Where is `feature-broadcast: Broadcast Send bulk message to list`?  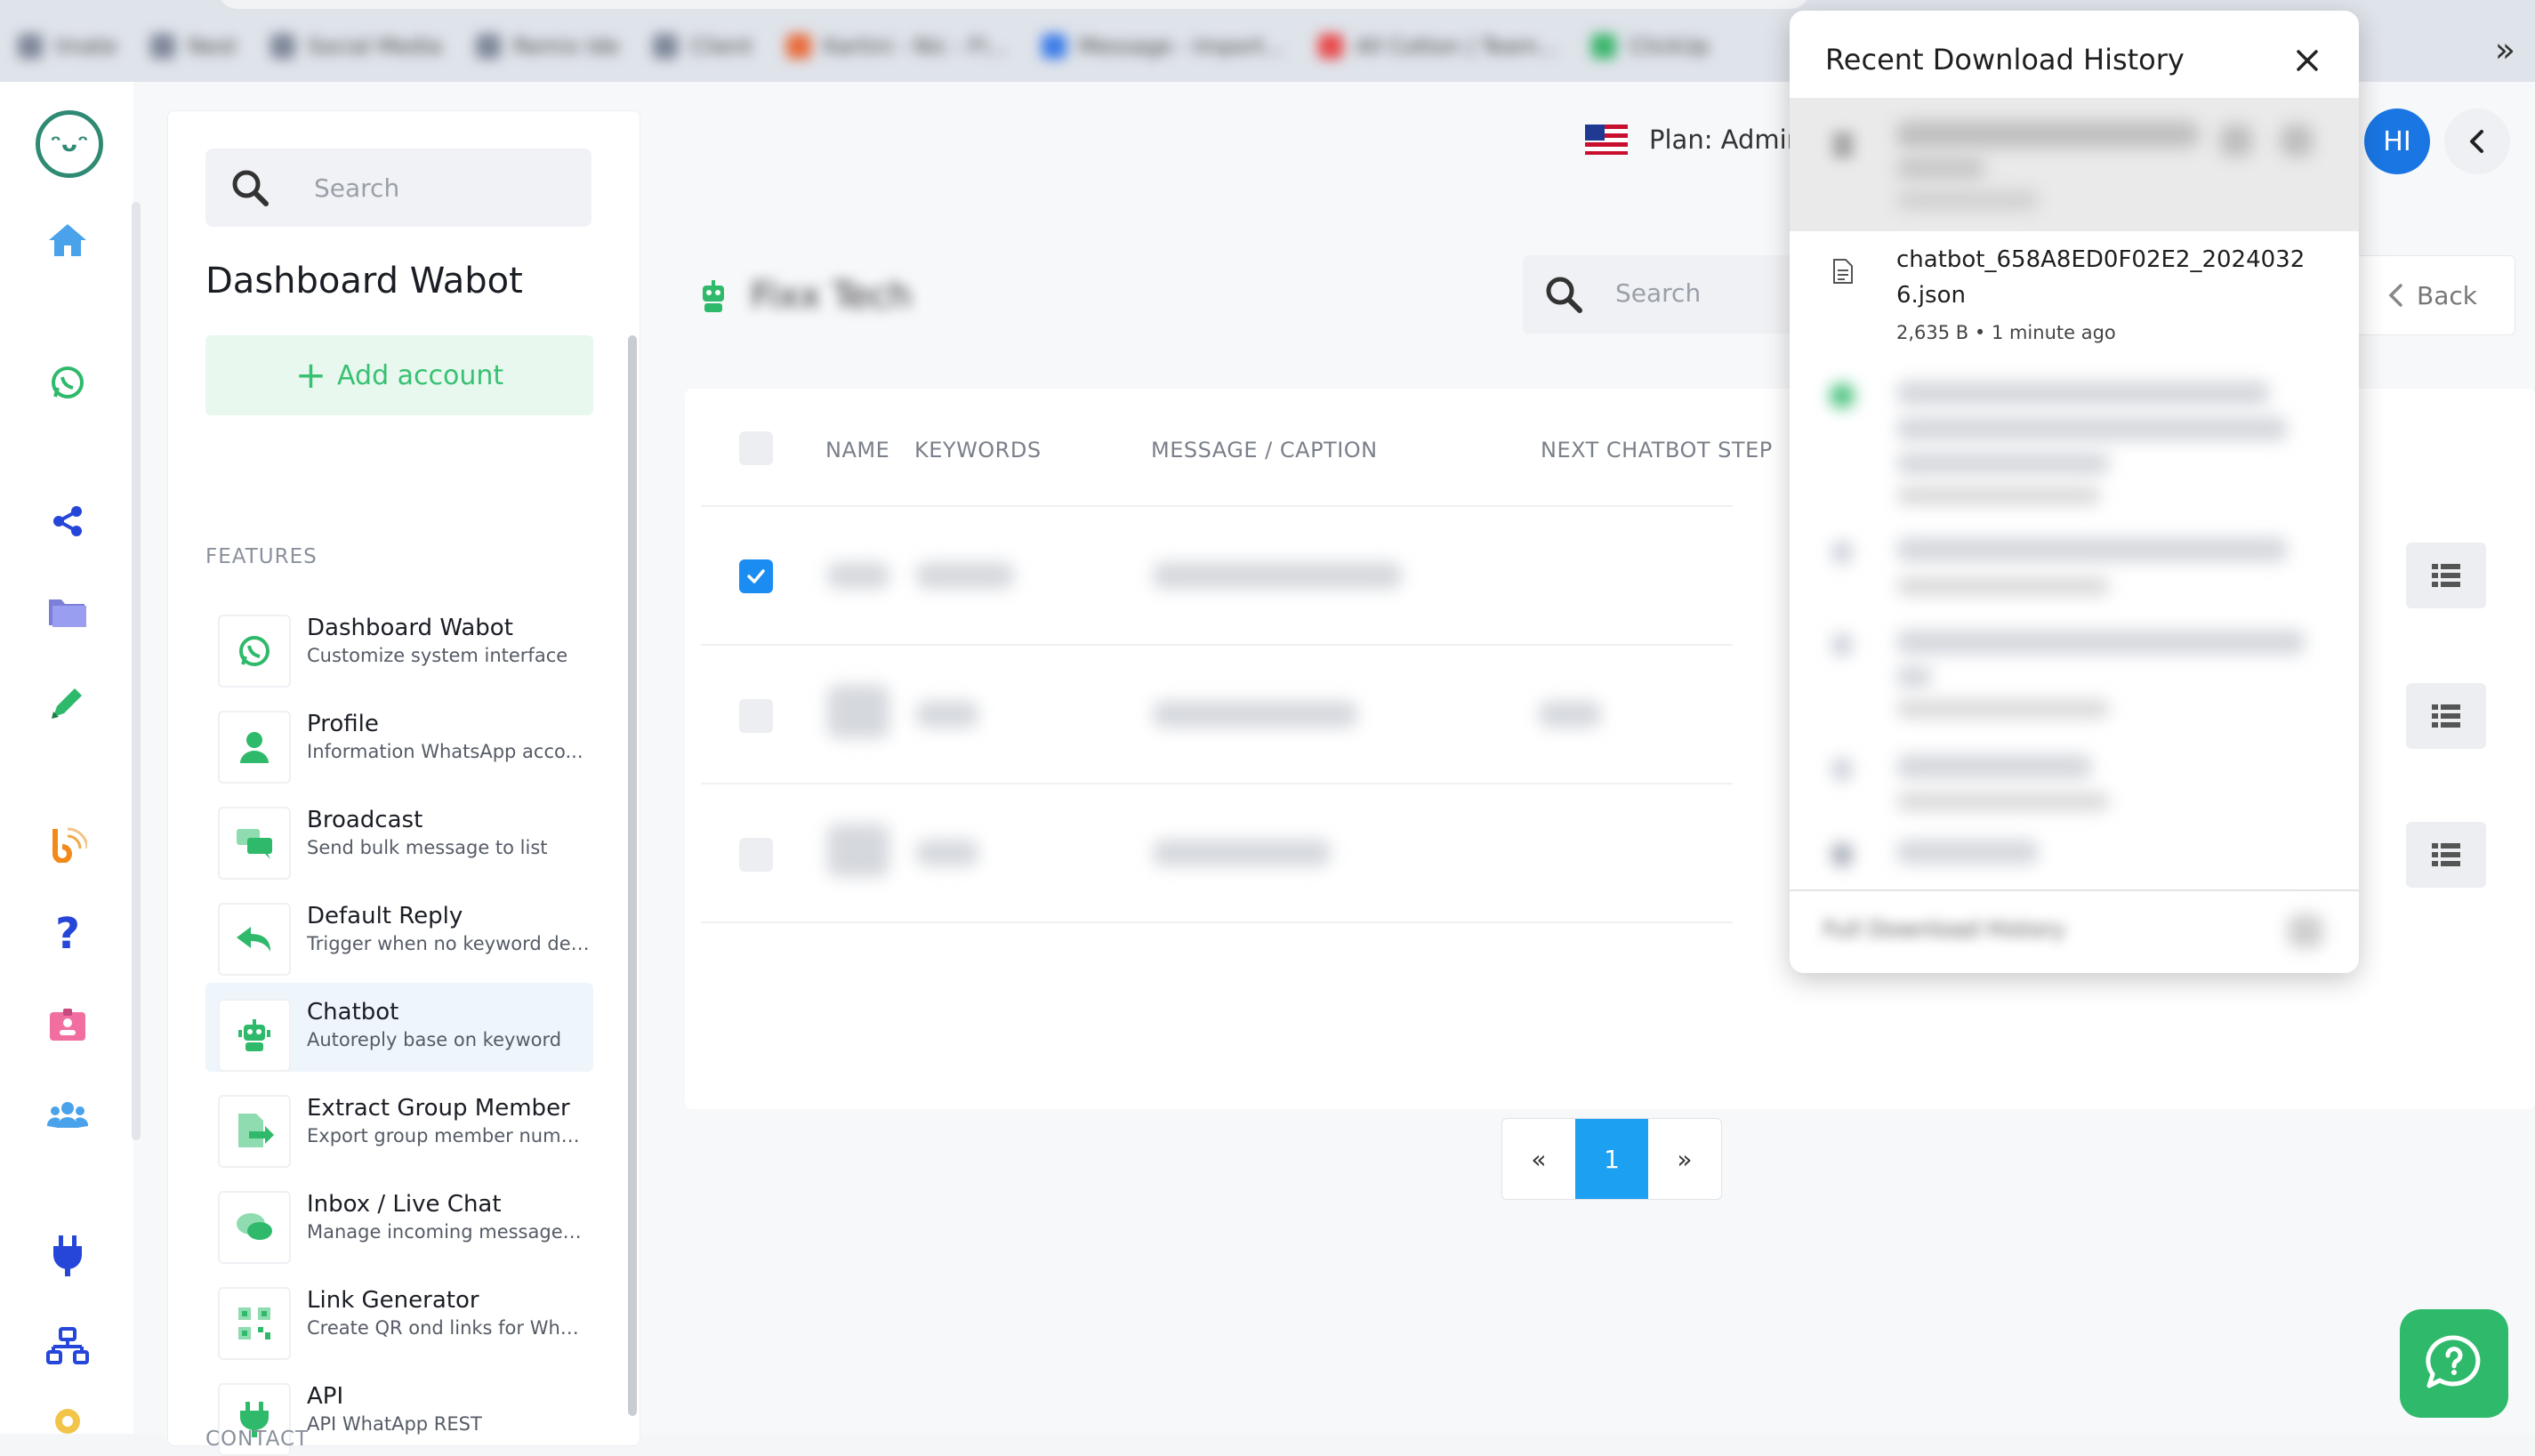
feature-broadcast: Broadcast Send bulk message to list is located at coordinates (399, 835).